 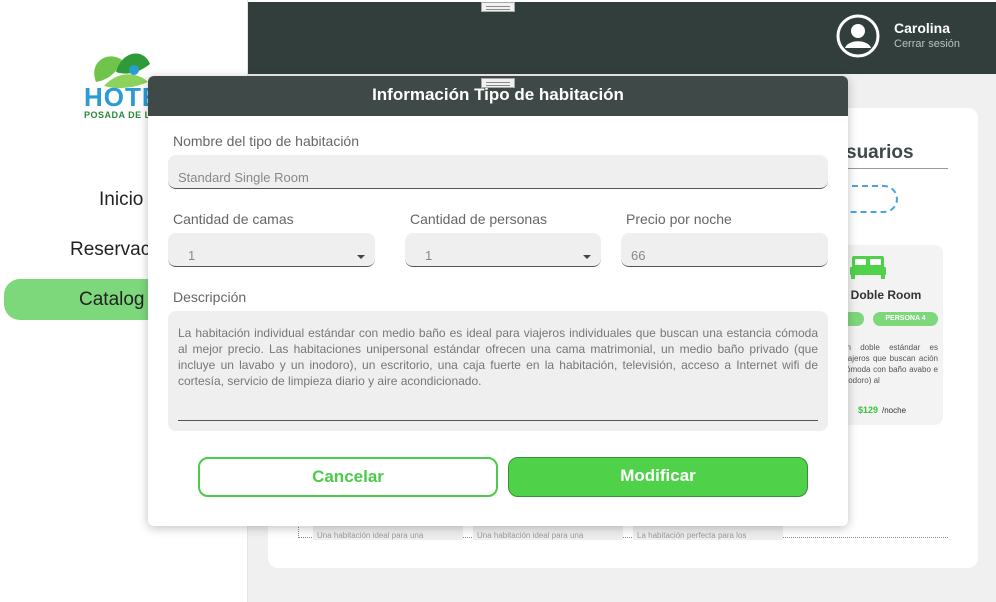 I want to click on room-price: $129, so click(x=868, y=410).